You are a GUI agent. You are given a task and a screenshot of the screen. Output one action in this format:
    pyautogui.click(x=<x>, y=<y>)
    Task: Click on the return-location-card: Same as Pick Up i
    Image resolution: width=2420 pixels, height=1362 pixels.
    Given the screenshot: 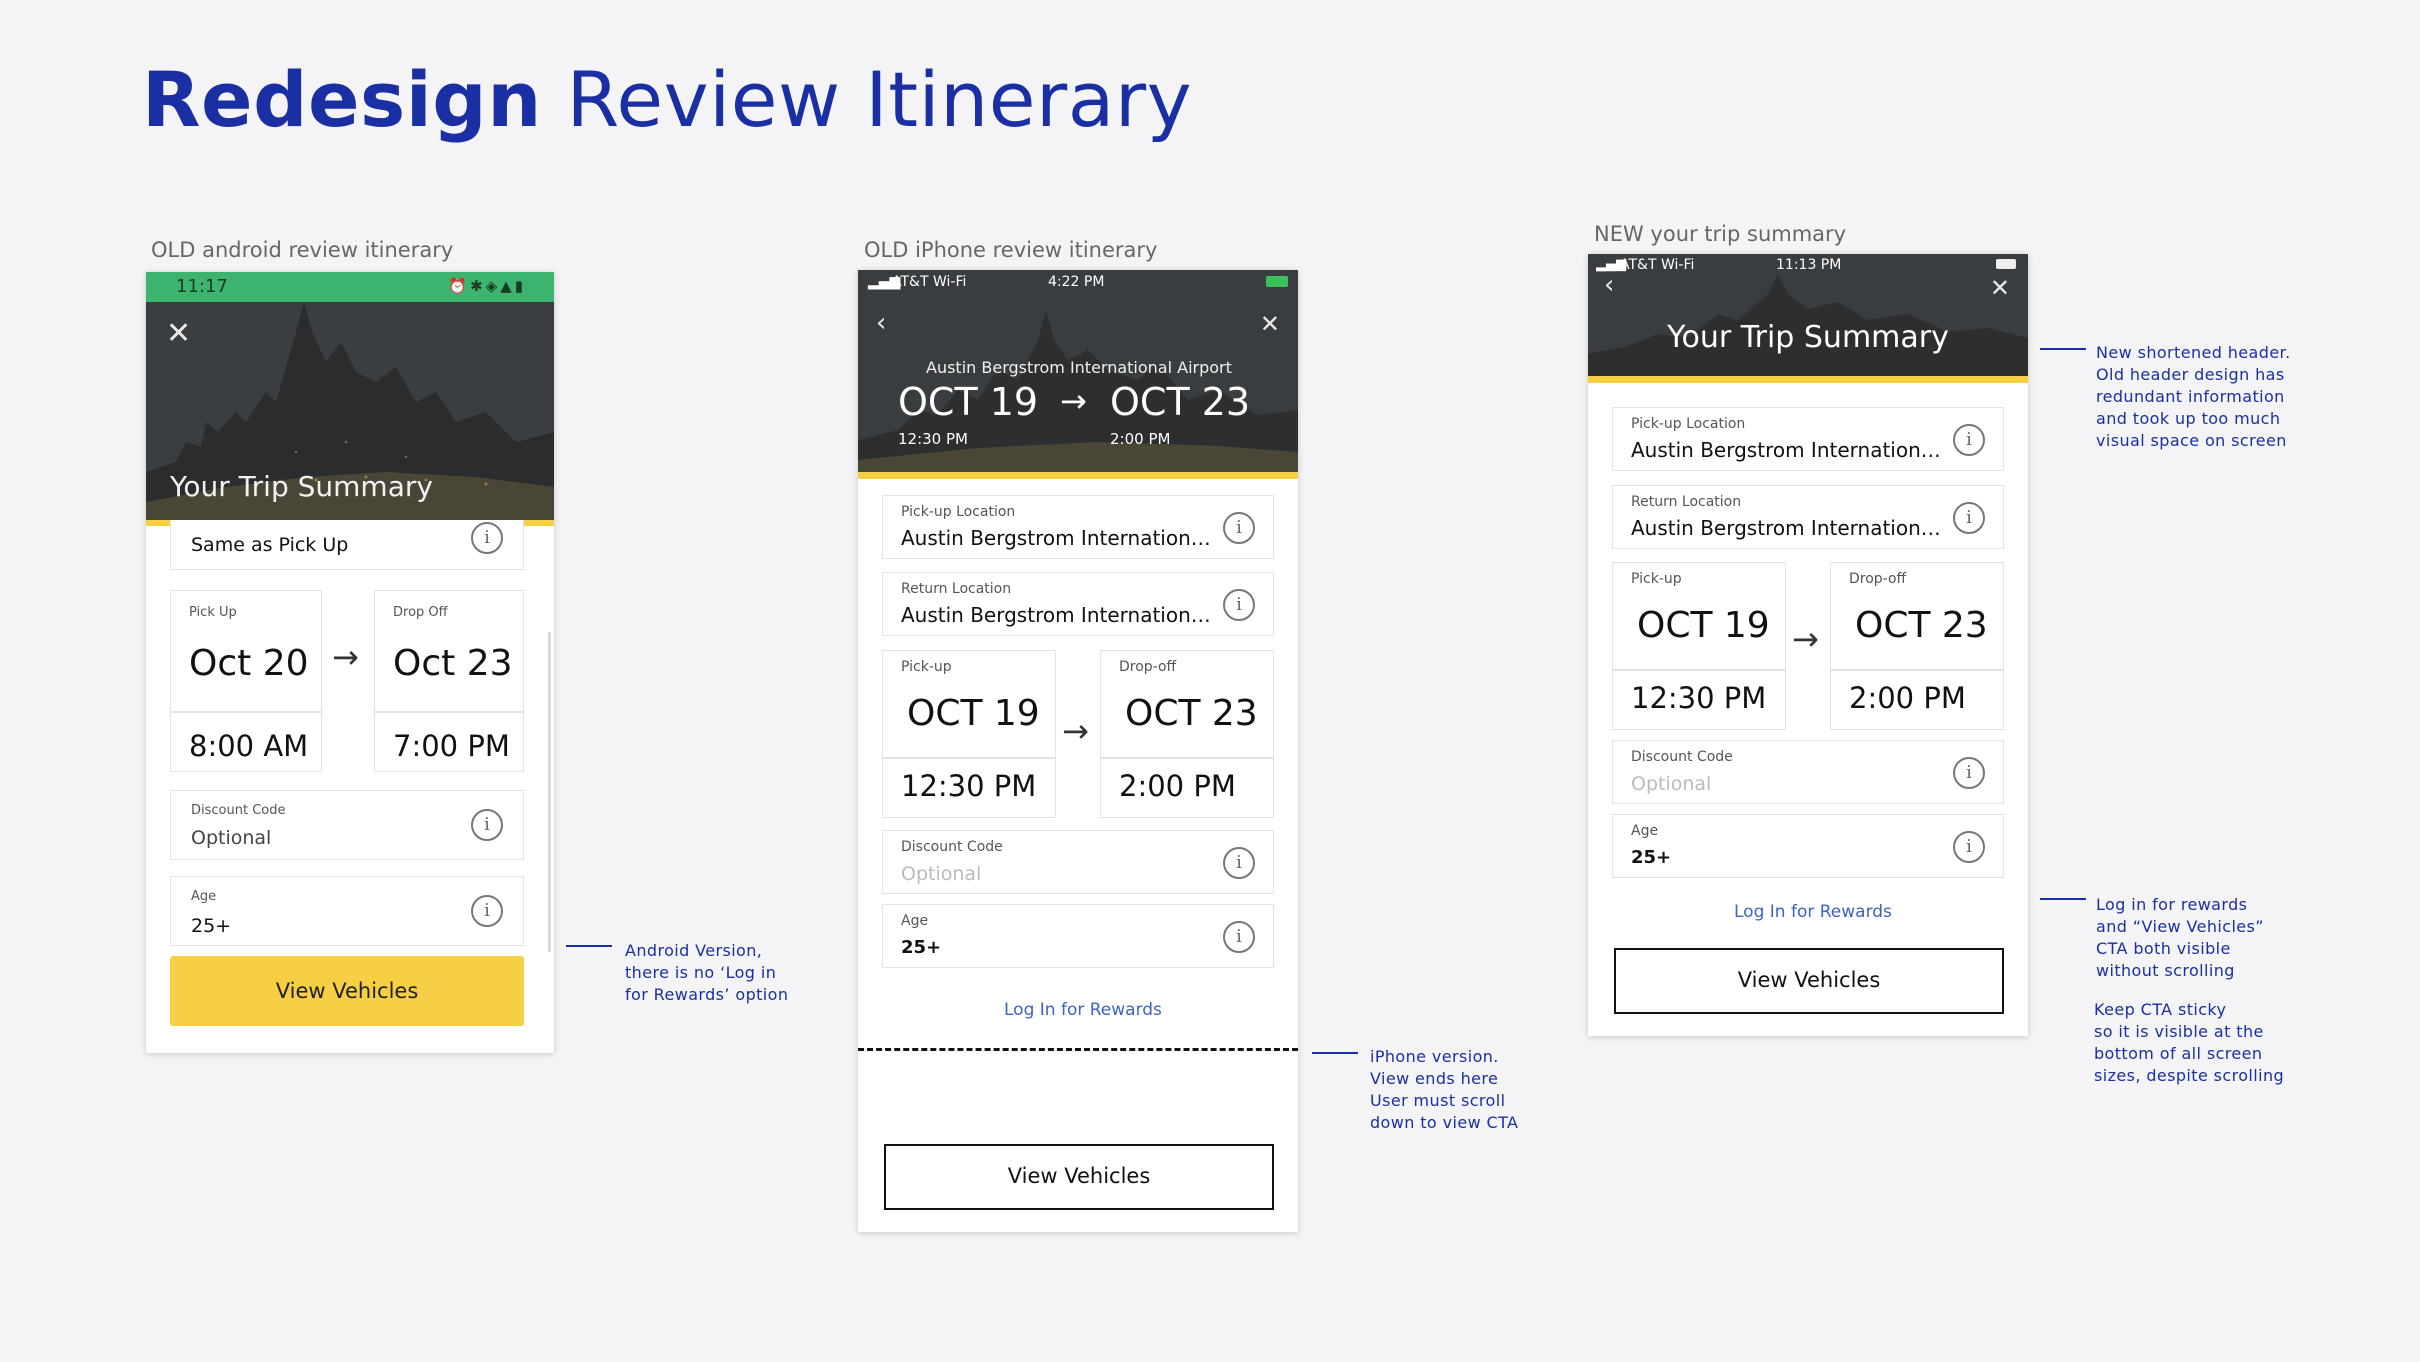 What is the action you would take?
    pyautogui.click(x=347, y=545)
    